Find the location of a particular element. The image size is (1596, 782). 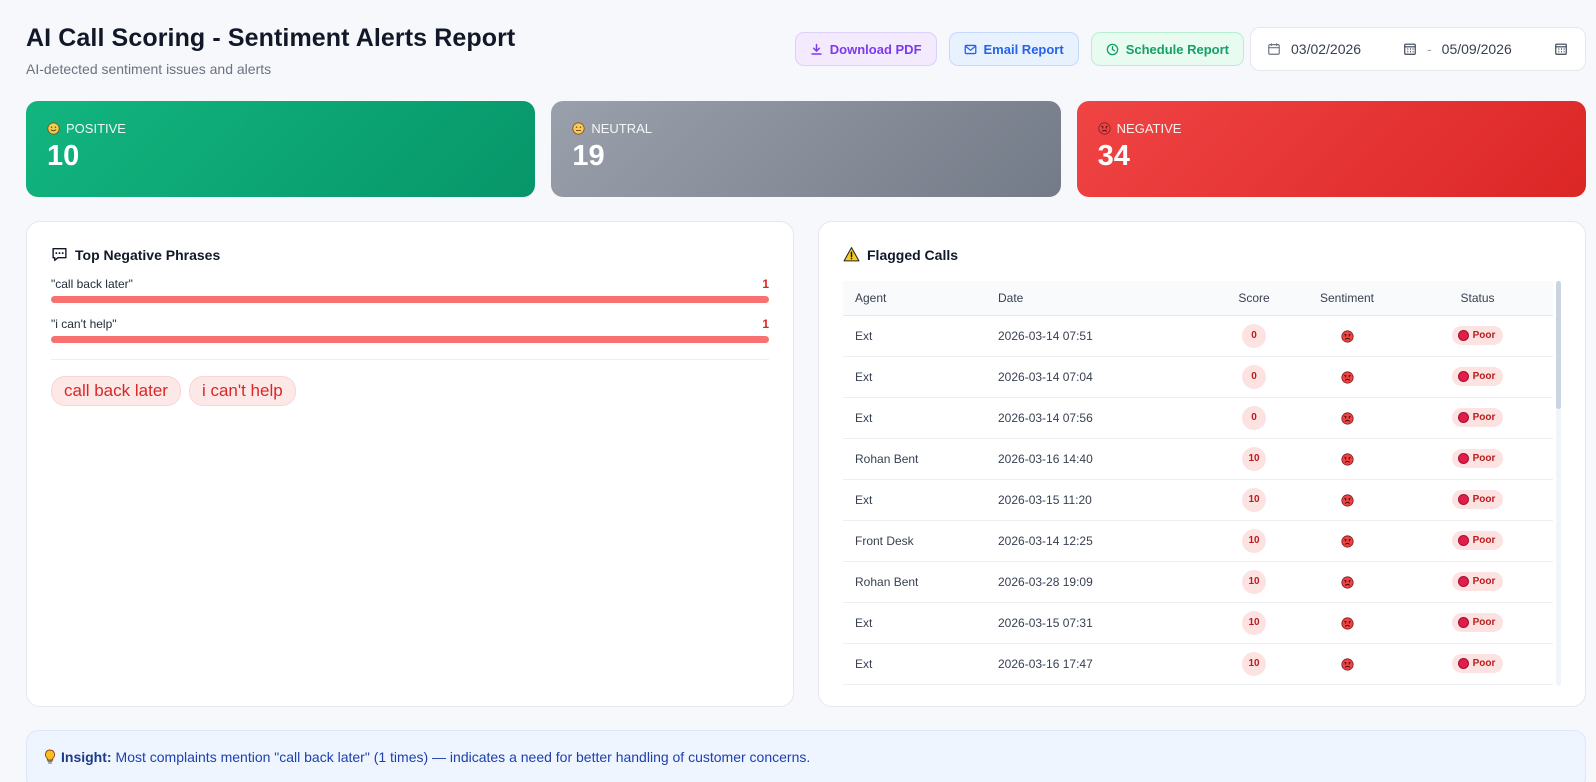

phrase-item: "call back later" 1 is located at coordinates (410, 290).